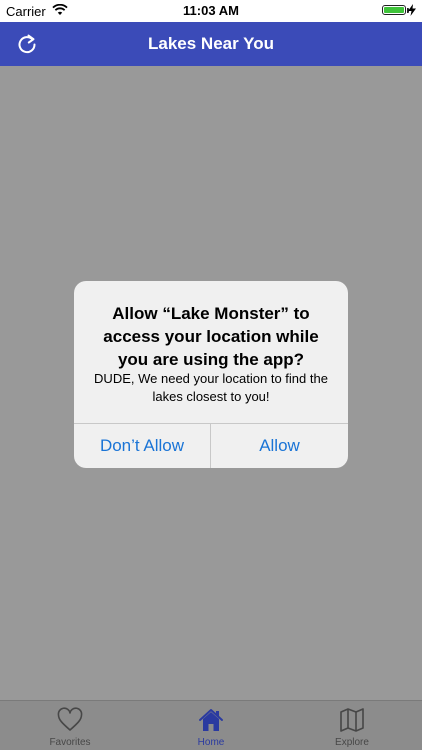 The width and height of the screenshot is (422, 751). I want to click on charging-icon, so click(412, 10).